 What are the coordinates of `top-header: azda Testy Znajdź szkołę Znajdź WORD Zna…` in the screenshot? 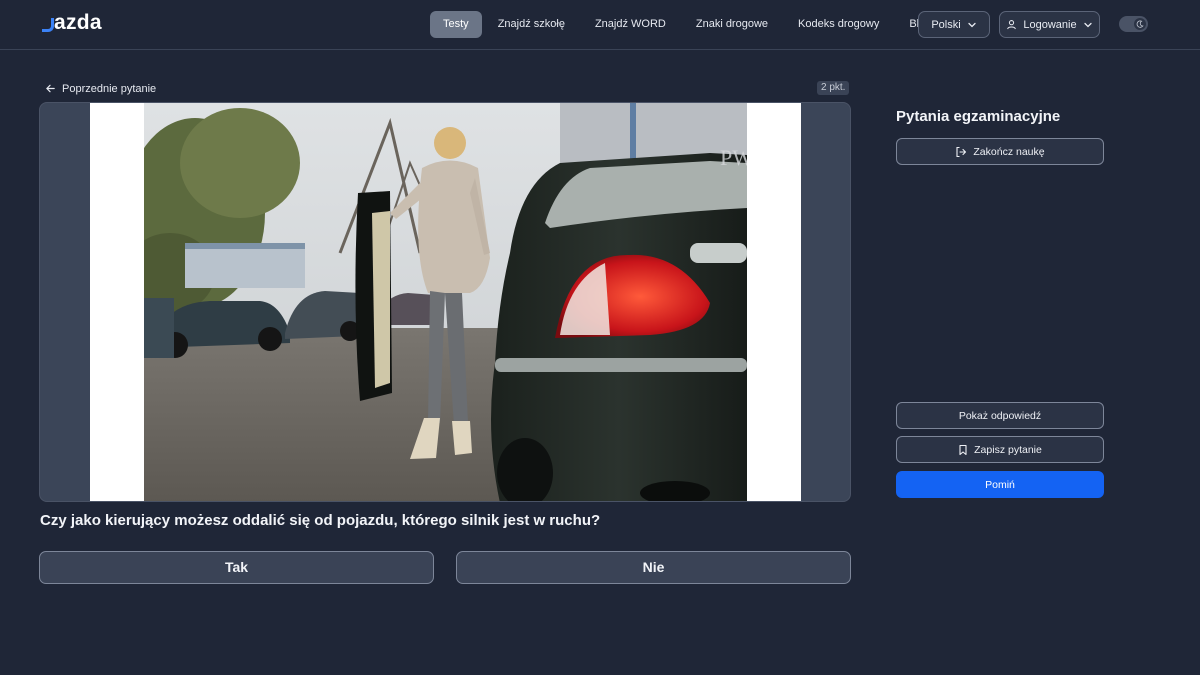 It's located at (600, 25).